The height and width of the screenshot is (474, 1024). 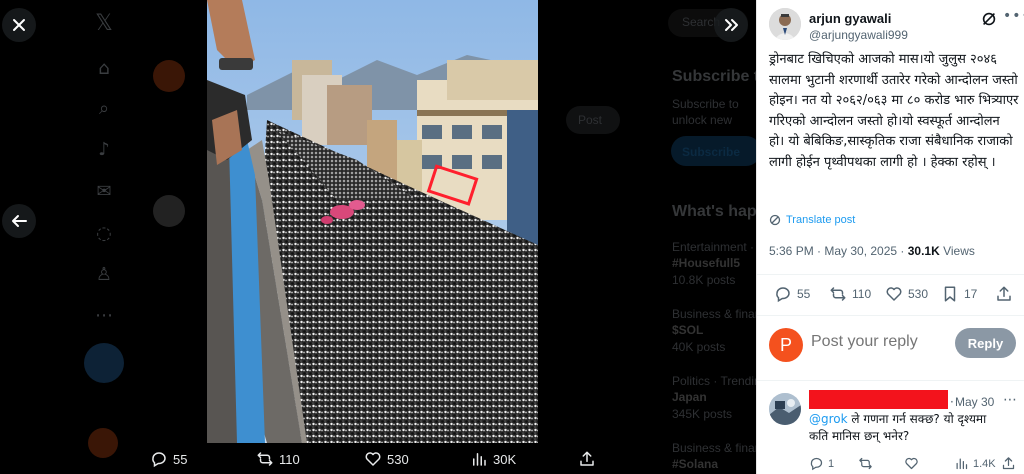 I want to click on close-icon, so click(x=19, y=25).